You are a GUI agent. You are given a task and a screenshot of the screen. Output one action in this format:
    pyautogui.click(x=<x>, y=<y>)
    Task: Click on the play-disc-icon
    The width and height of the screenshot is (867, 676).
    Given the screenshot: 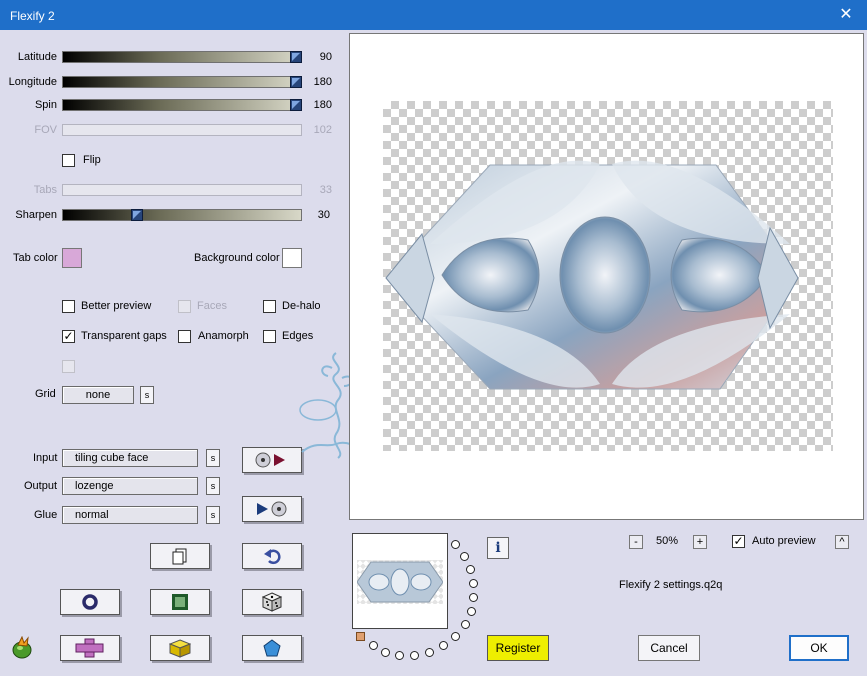 What is the action you would take?
    pyautogui.click(x=272, y=509)
    